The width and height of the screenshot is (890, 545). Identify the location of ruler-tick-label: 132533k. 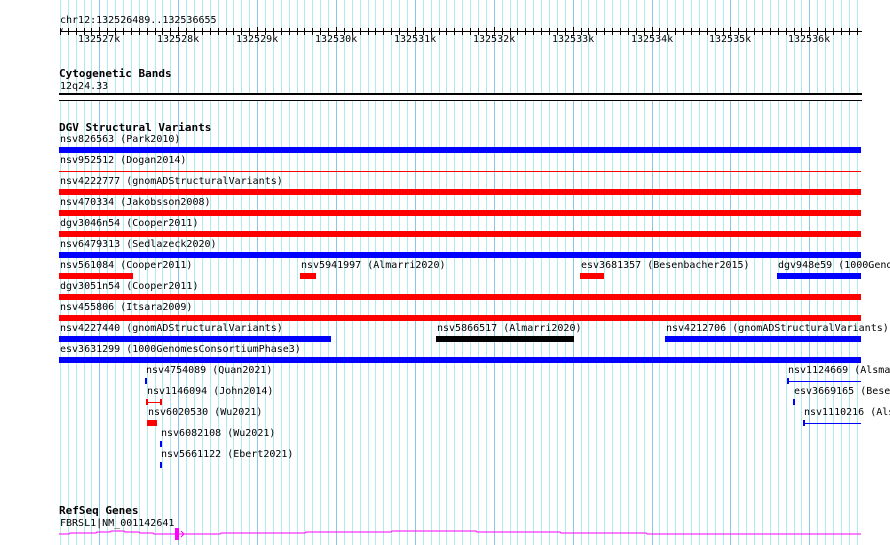
(573, 39).